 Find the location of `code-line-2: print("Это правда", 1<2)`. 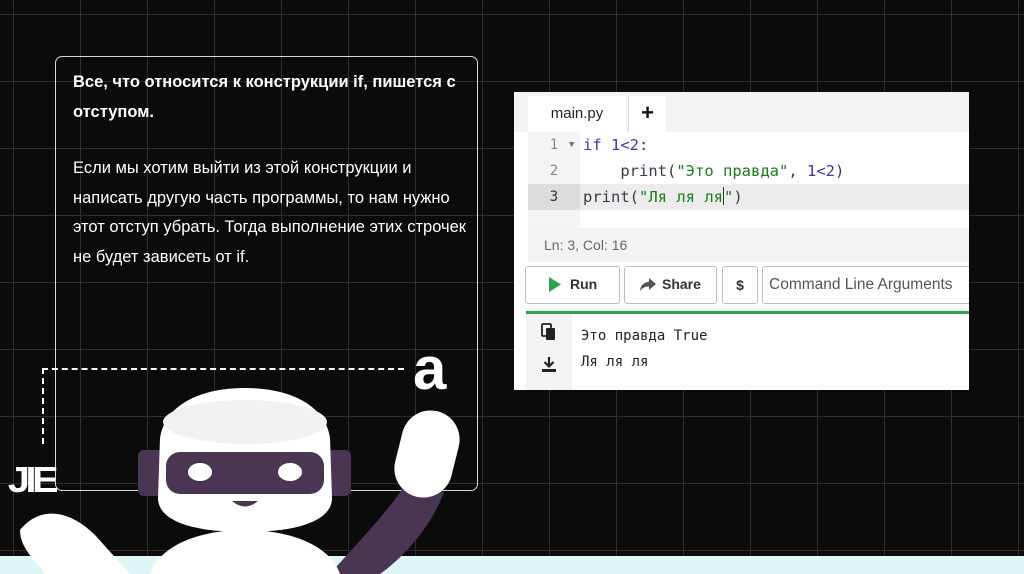

code-line-2: print("Это правда", 1<2) is located at coordinates (732, 171).